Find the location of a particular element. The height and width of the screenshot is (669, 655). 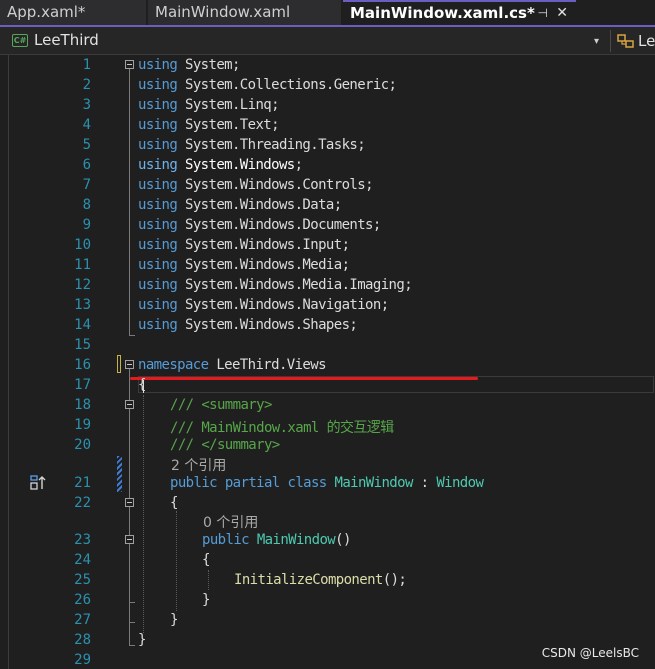

code-line: using System.Collections.Generic; is located at coordinates (267, 85).